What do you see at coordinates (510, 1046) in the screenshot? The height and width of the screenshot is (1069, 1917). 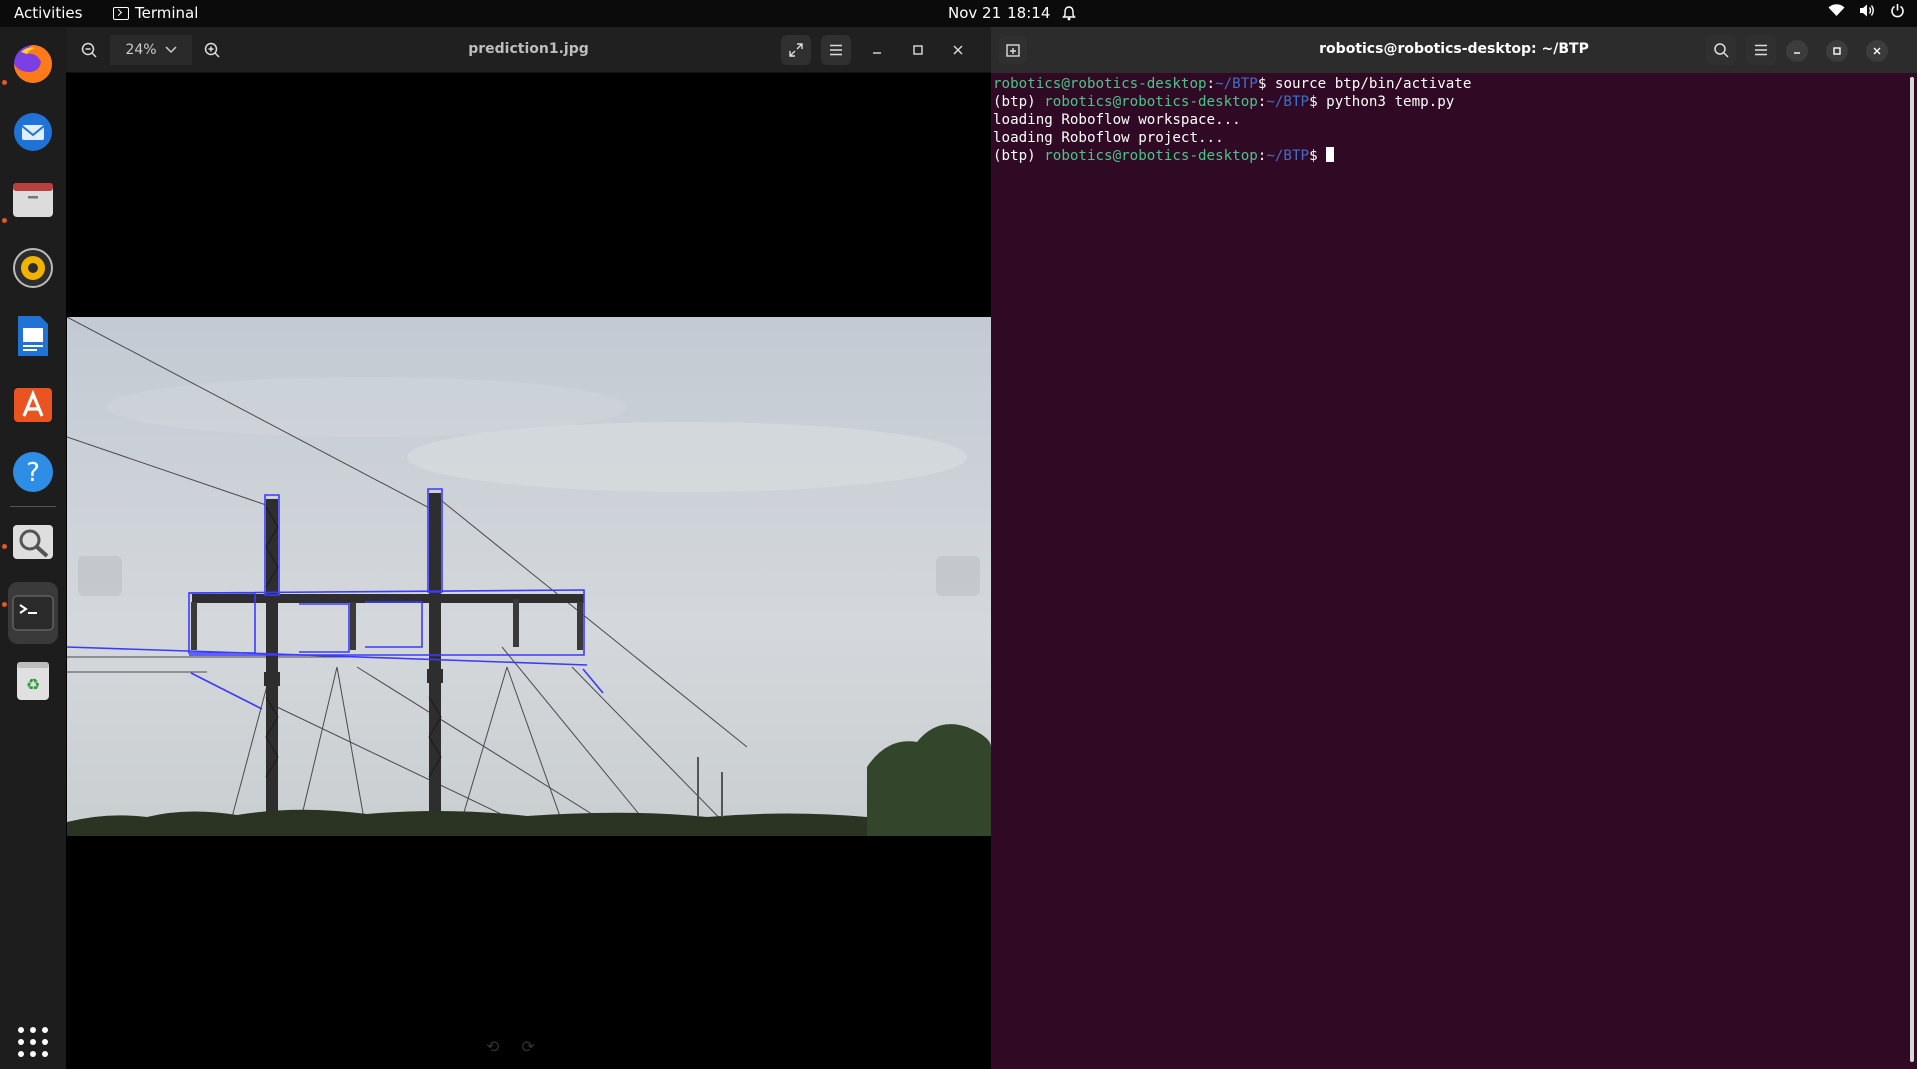 I see `rotate-controls: ⟲ ⟳` at bounding box center [510, 1046].